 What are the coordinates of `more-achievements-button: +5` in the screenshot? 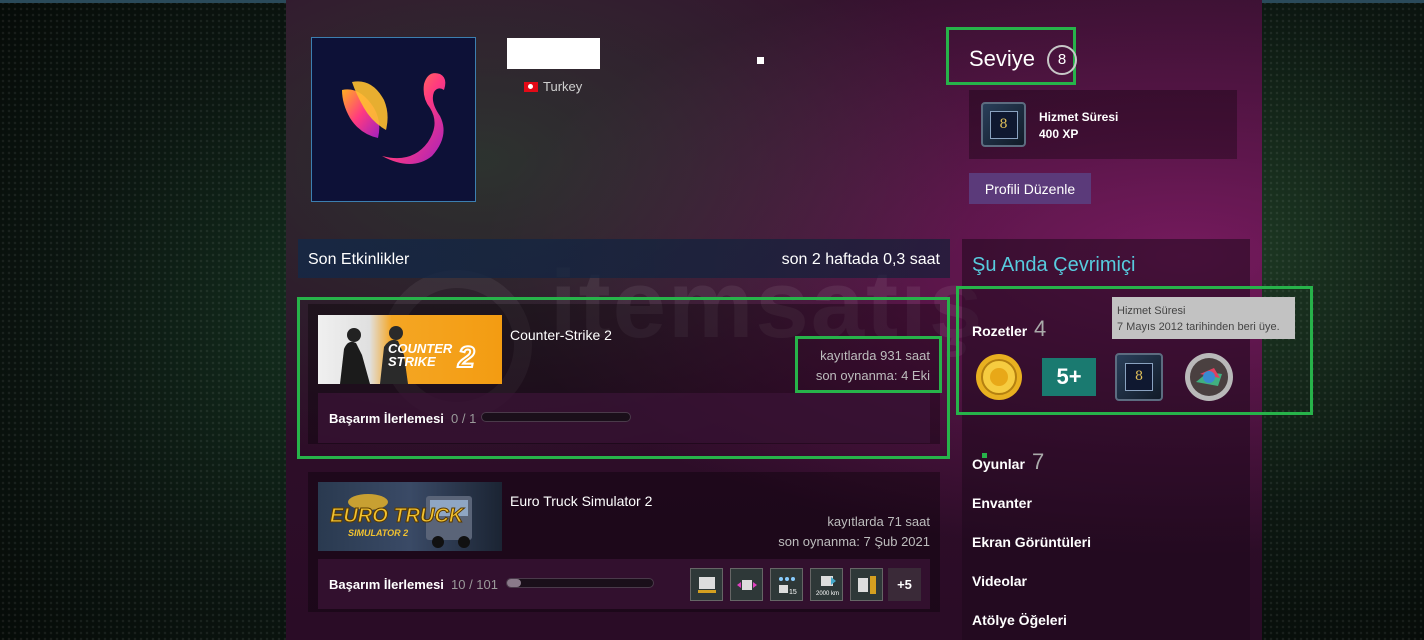 It's located at (904, 584).